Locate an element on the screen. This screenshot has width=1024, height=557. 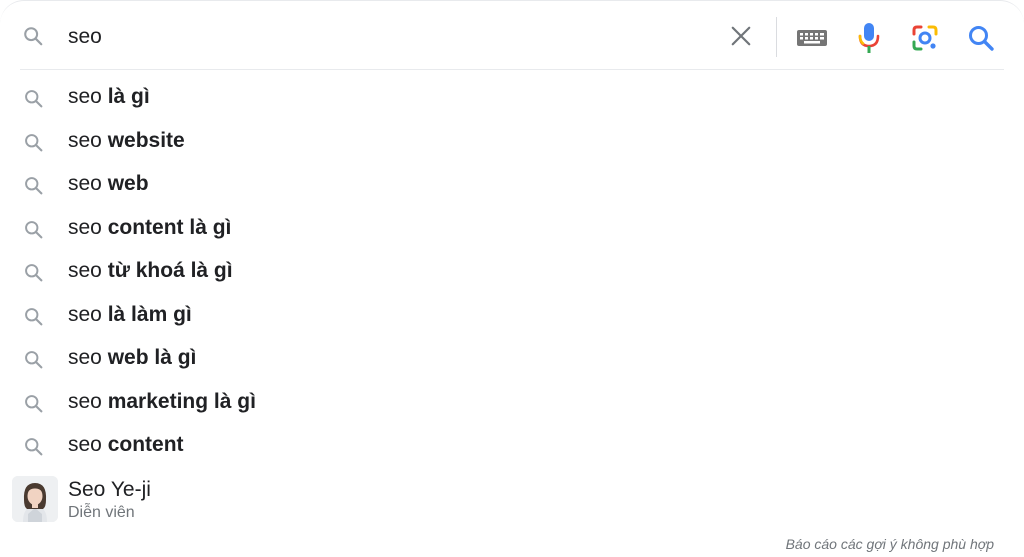
suggestion-completion: là làm gì is located at coordinates (149, 314).